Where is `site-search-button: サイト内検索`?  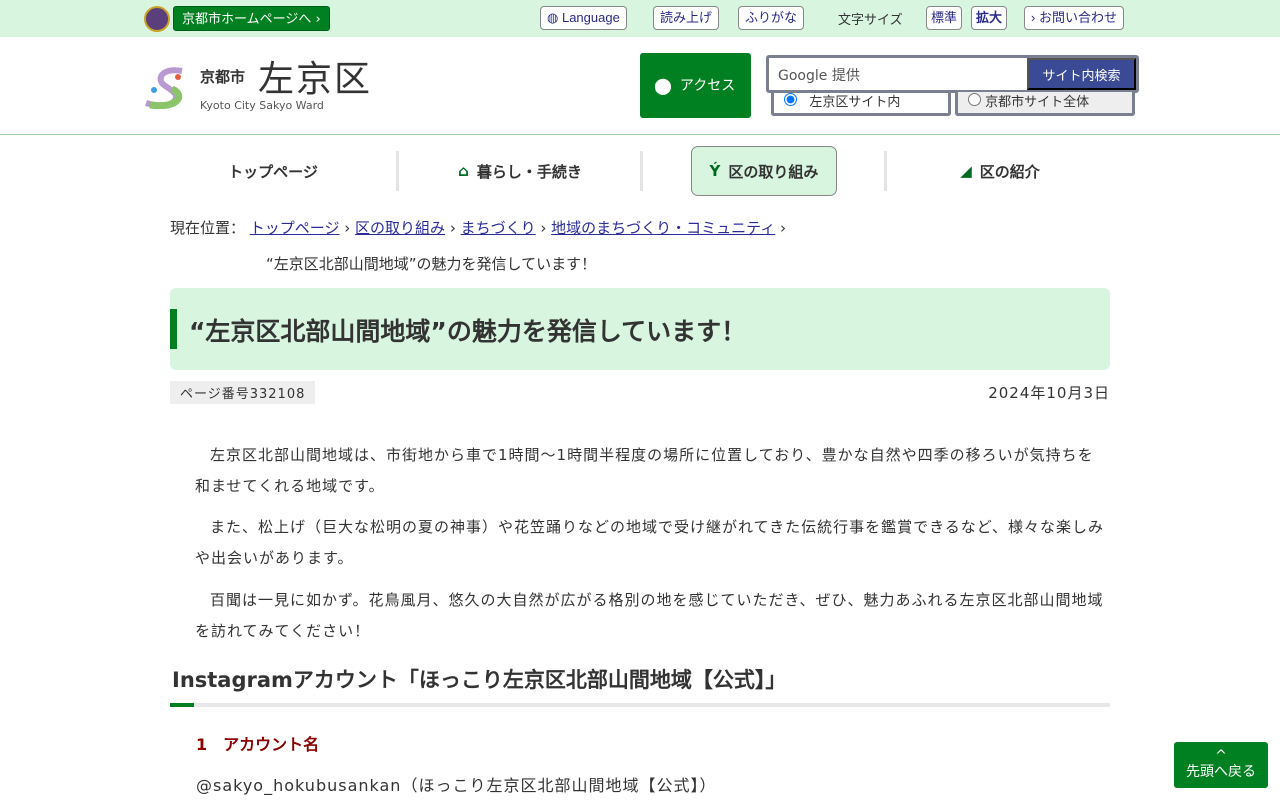
site-search-button: サイト内検索 is located at coordinates (1081, 74).